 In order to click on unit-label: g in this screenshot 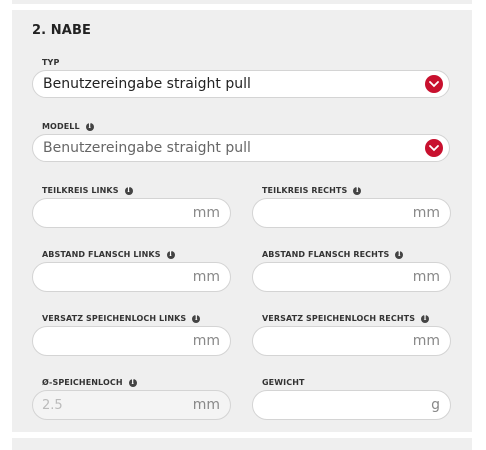, I will do `click(435, 405)`.